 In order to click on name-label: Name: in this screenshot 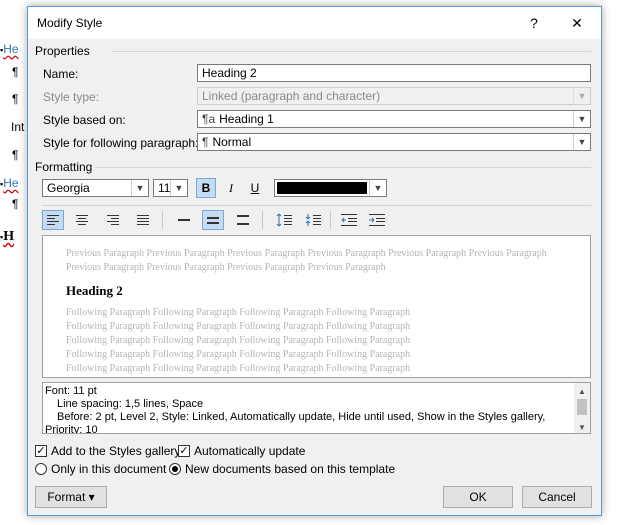, I will do `click(61, 74)`.